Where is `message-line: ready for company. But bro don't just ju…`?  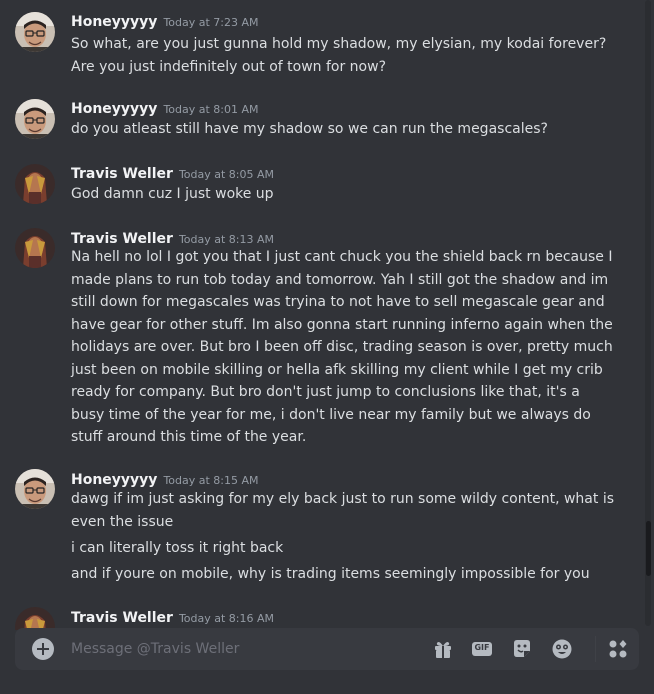 message-line: ready for company. But bro don't just ju… is located at coordinates (325, 392).